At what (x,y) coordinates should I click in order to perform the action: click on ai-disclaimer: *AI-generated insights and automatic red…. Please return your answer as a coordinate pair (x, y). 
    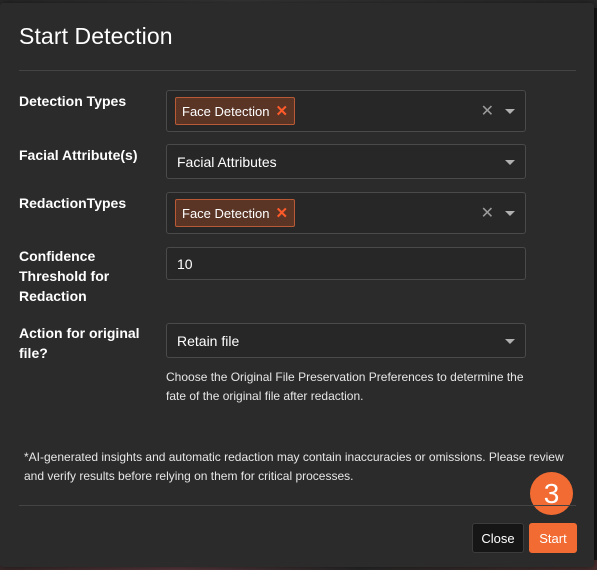
    Looking at the image, I should click on (294, 466).